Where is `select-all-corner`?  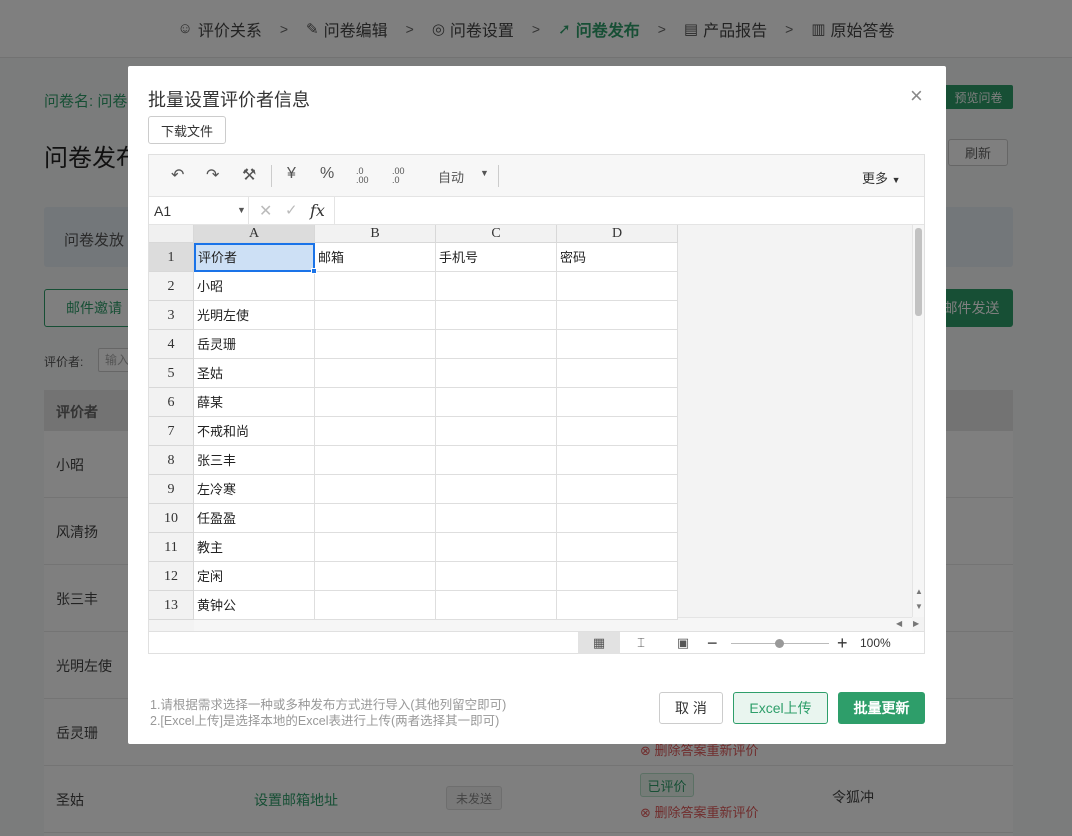
select-all-corner is located at coordinates (171, 234).